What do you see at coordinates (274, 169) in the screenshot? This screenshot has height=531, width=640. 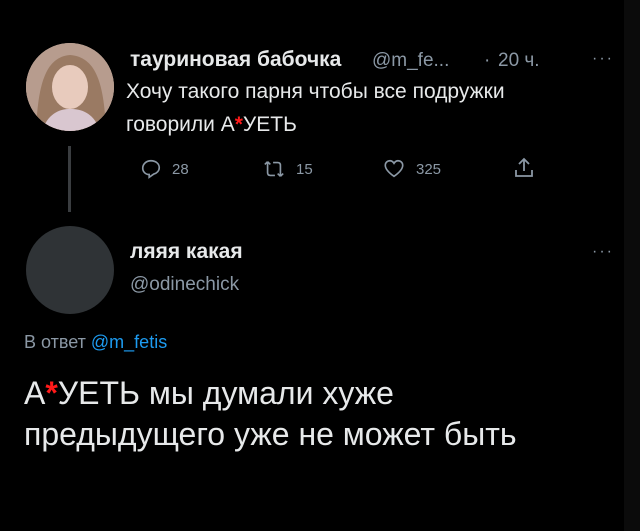 I see `retweet-icon` at bounding box center [274, 169].